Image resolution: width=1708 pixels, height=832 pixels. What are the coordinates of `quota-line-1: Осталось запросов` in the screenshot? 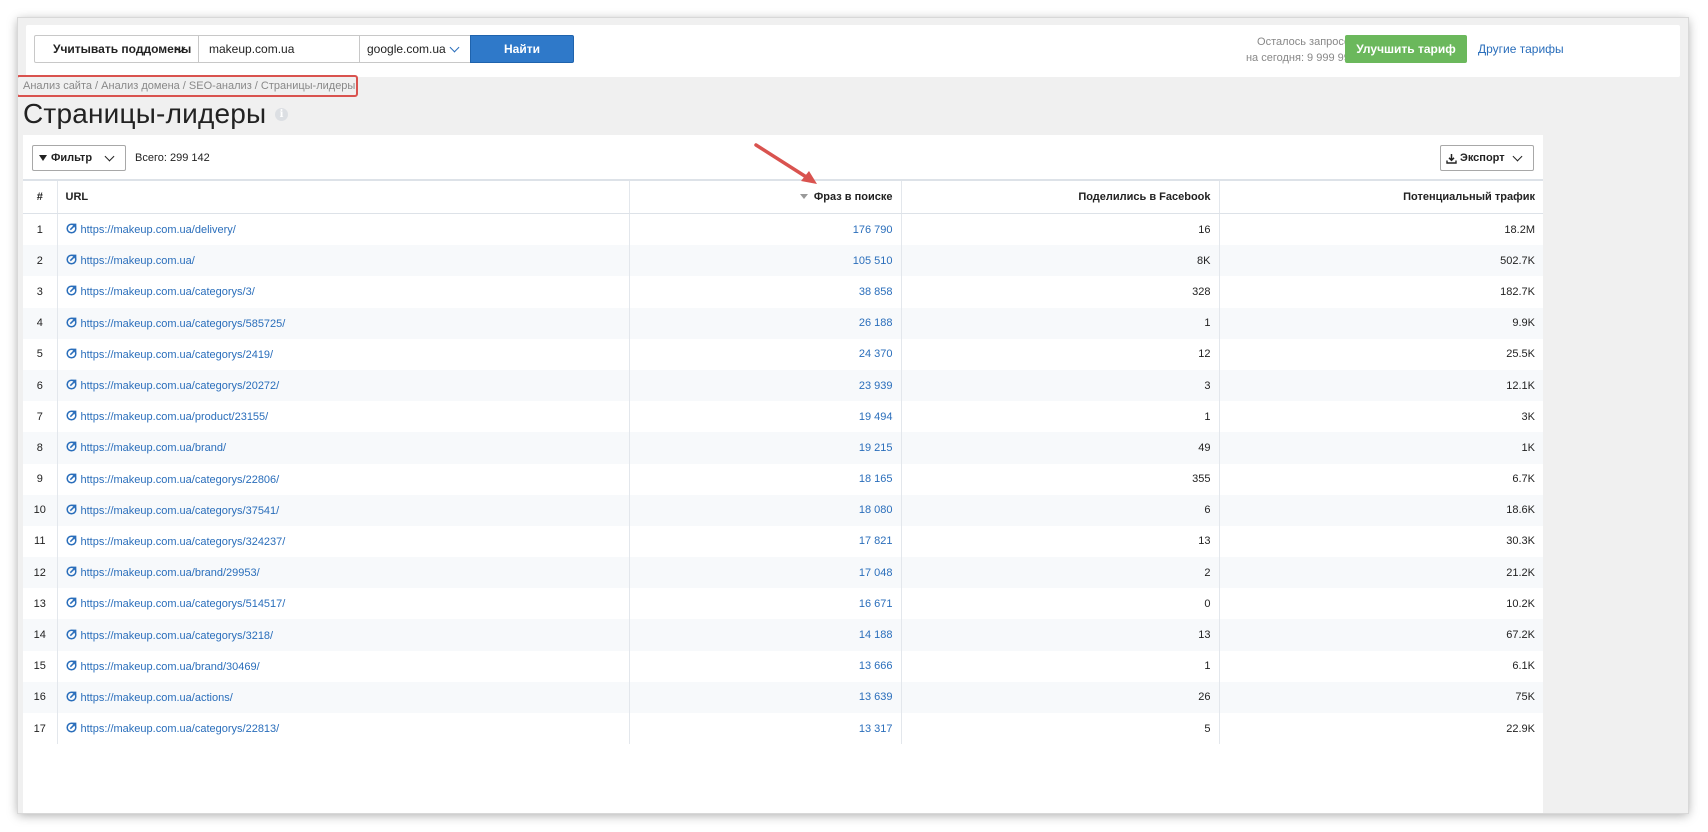 It's located at (1306, 42).